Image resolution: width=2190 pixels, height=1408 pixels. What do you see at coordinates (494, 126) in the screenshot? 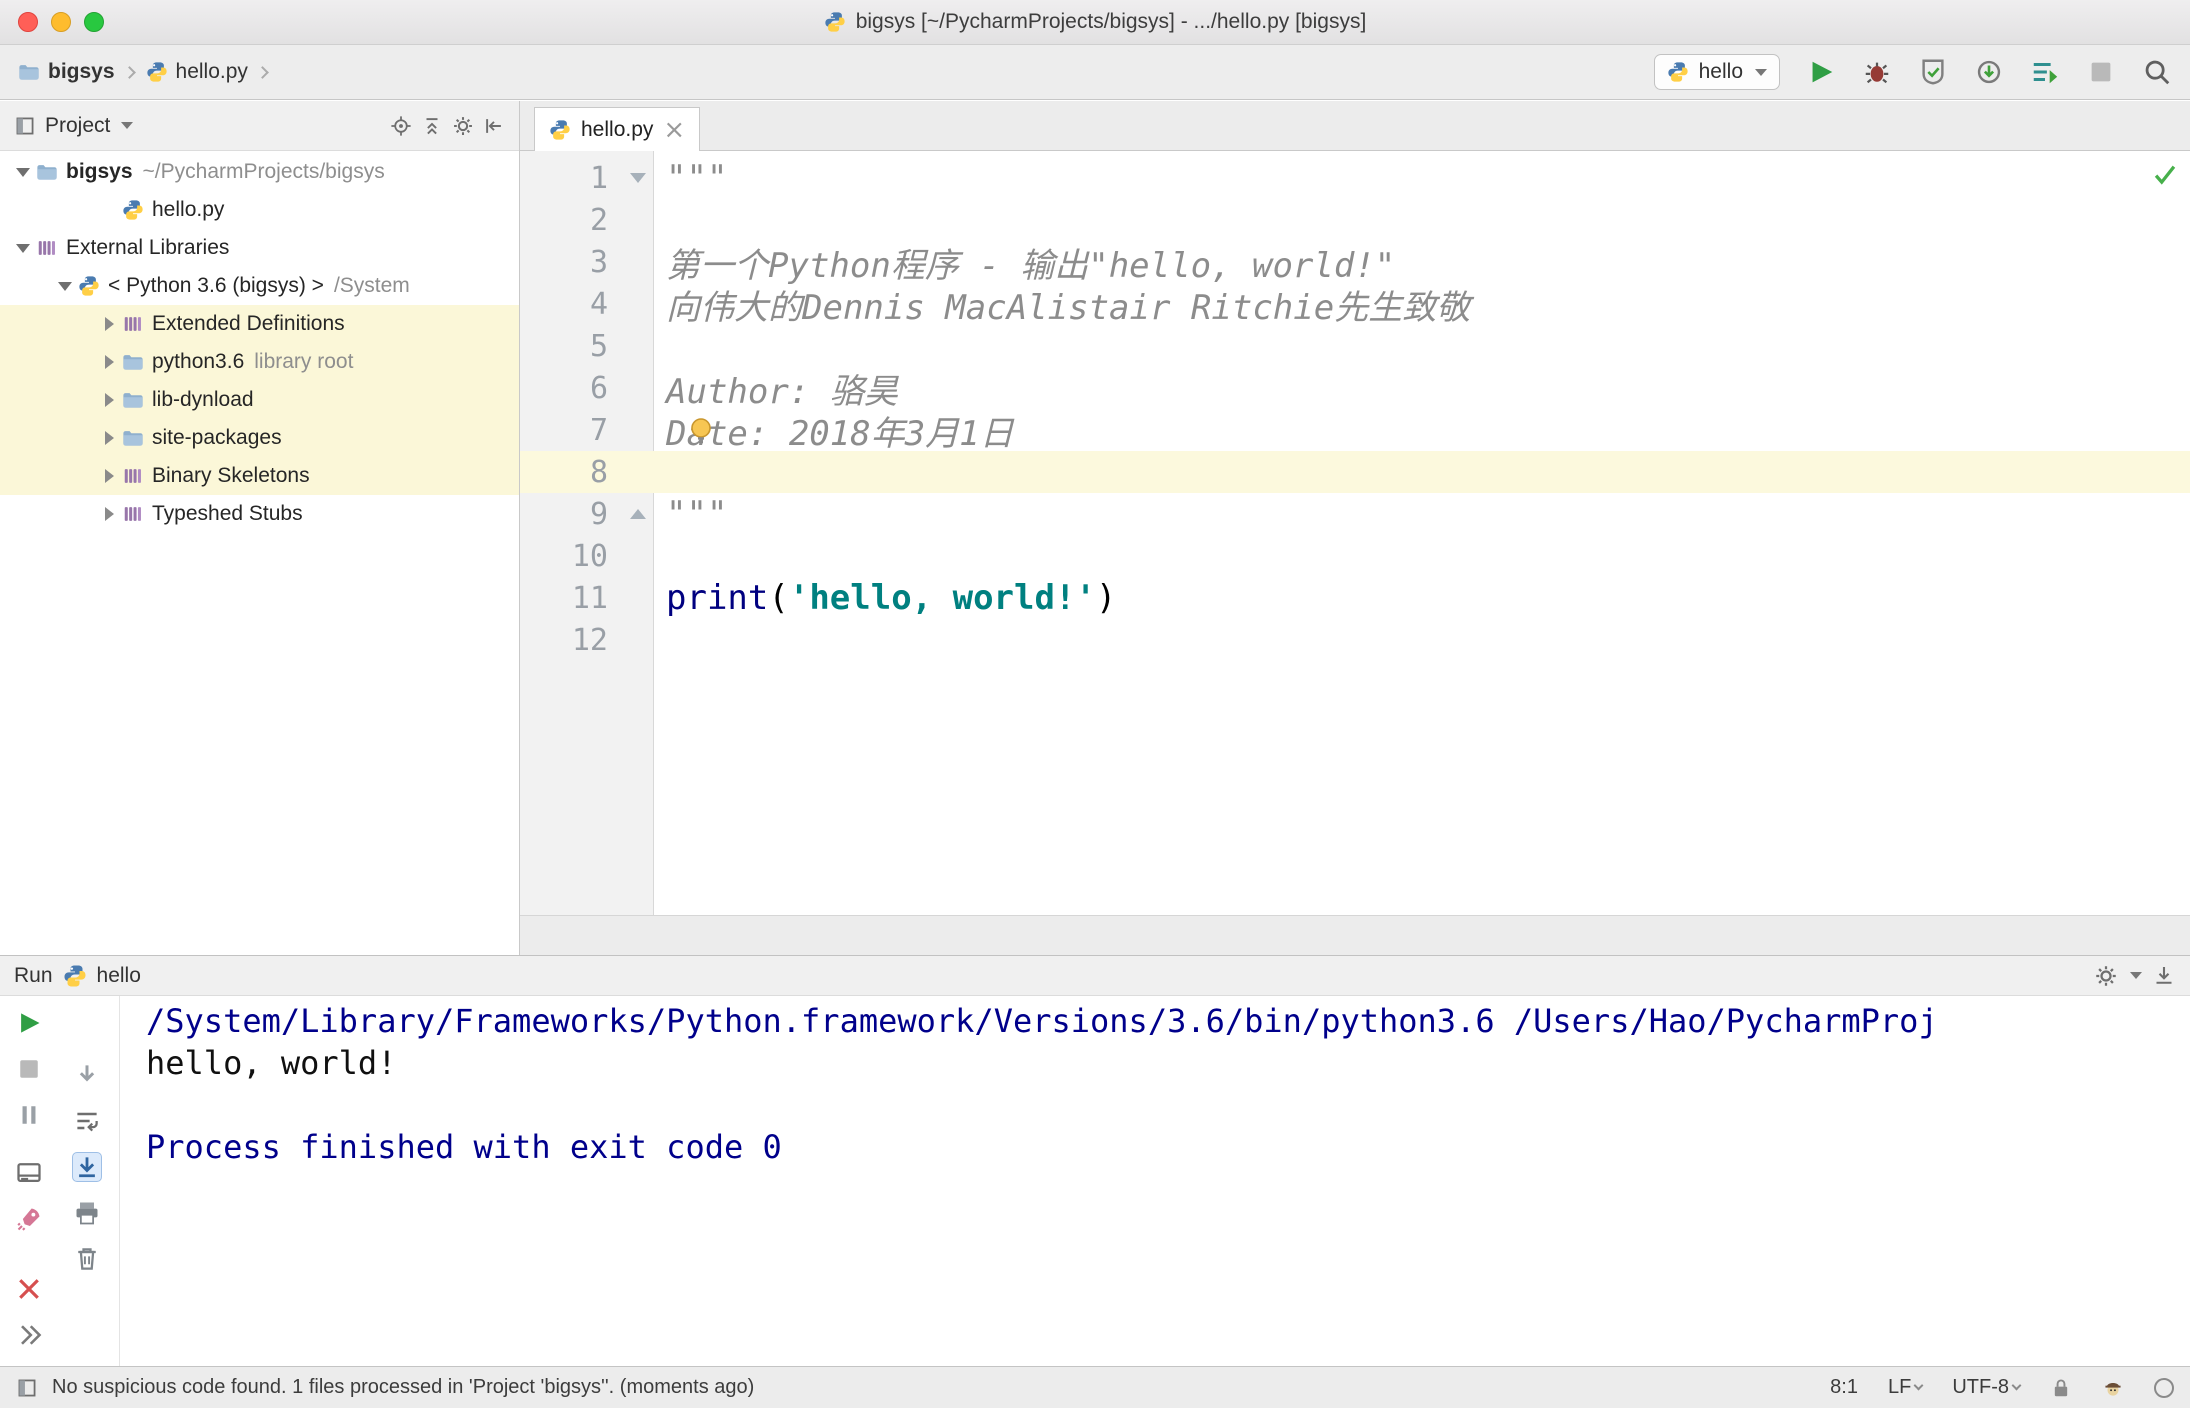
I see `hide-panel-button` at bounding box center [494, 126].